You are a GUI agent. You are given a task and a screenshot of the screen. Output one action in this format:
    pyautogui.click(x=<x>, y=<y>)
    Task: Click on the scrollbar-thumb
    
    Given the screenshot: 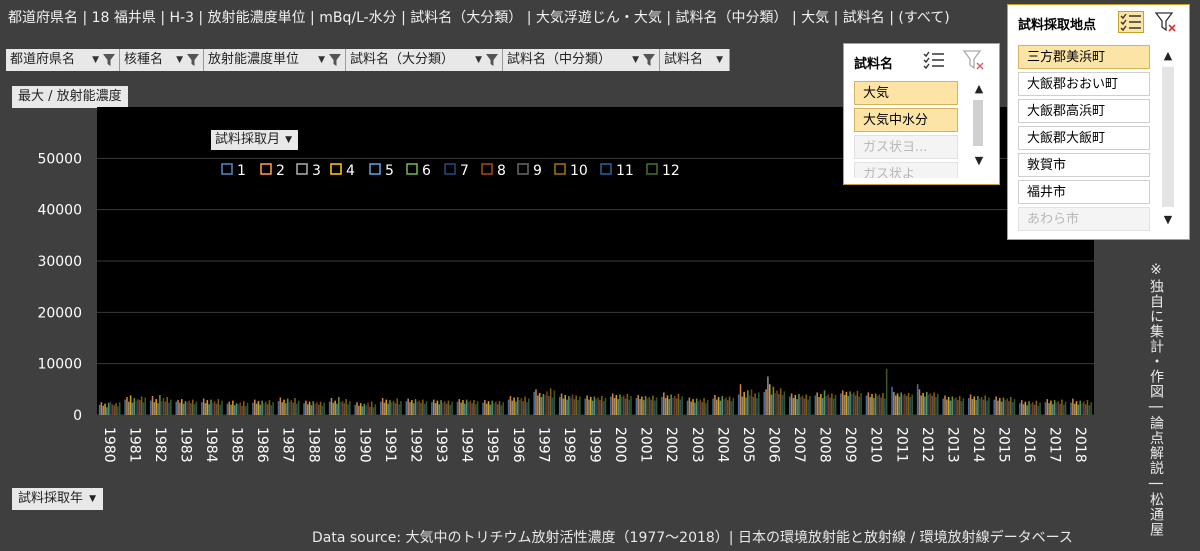 What is the action you would take?
    pyautogui.click(x=978, y=123)
    